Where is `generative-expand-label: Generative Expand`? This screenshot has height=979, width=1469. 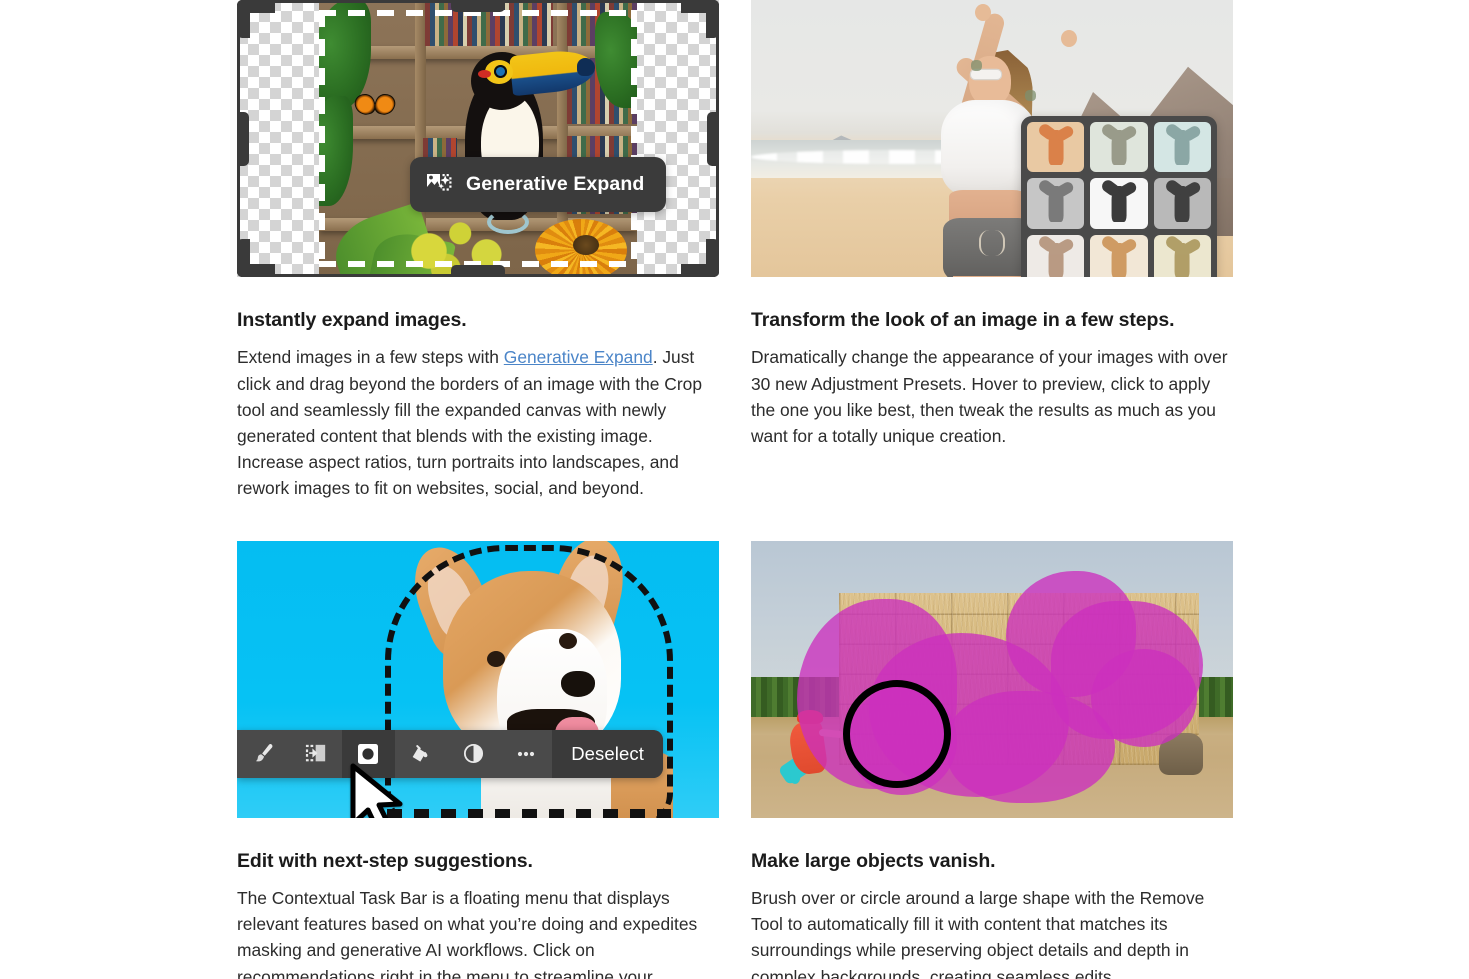
generative-expand-label: Generative Expand is located at coordinates (555, 184).